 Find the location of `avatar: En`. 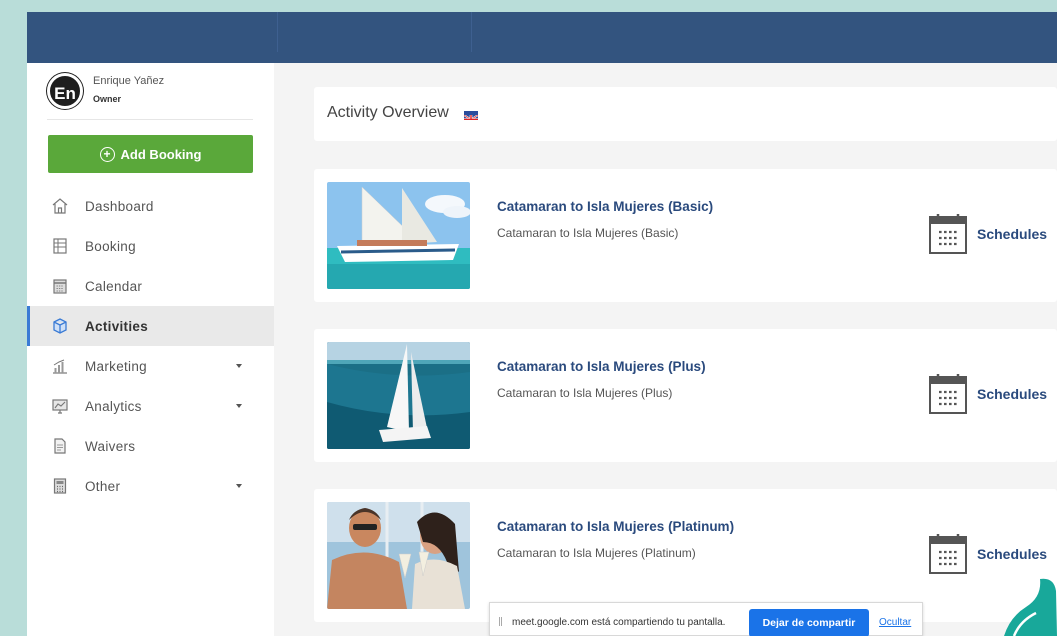

avatar: En is located at coordinates (65, 91).